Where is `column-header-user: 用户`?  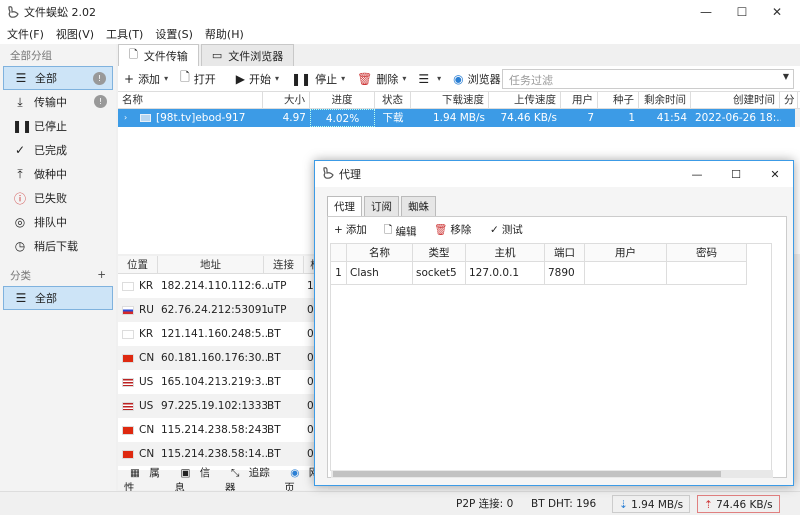 column-header-user: 用户 is located at coordinates (626, 253).